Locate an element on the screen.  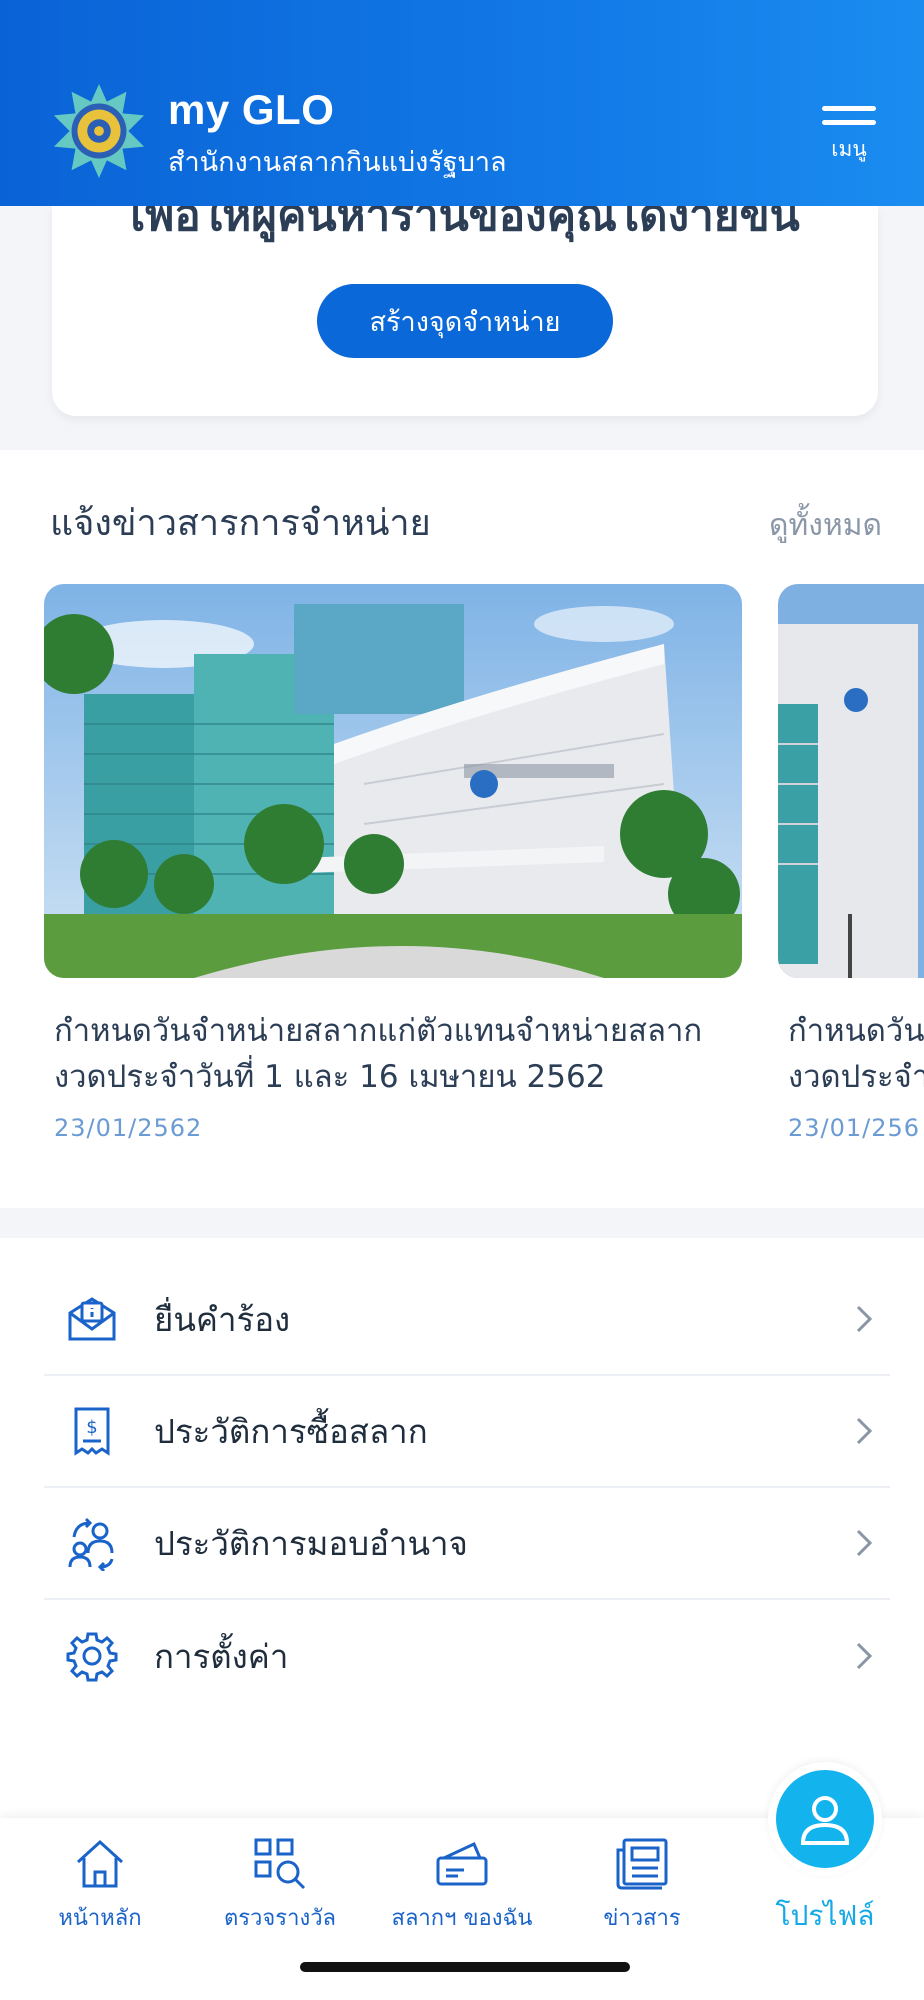
nav-home: หน้าหลัก is located at coordinates (100, 1885).